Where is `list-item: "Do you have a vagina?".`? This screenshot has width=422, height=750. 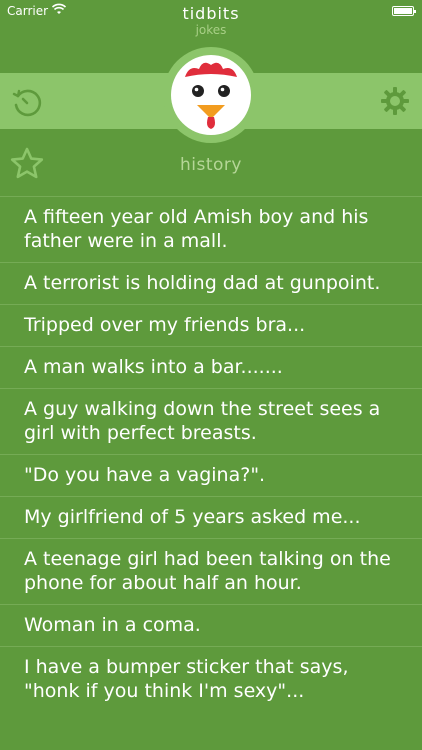
list-item: "Do you have a vagina?". is located at coordinates (211, 475).